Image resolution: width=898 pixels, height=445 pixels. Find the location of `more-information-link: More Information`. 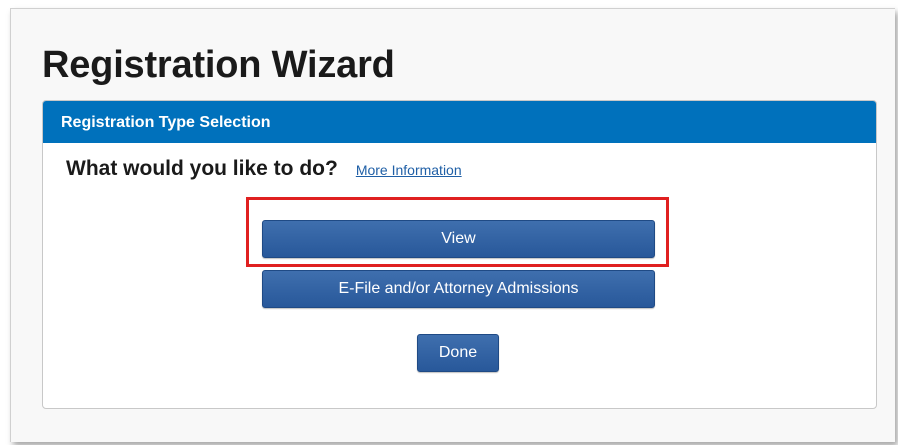

more-information-link: More Information is located at coordinates (409, 170).